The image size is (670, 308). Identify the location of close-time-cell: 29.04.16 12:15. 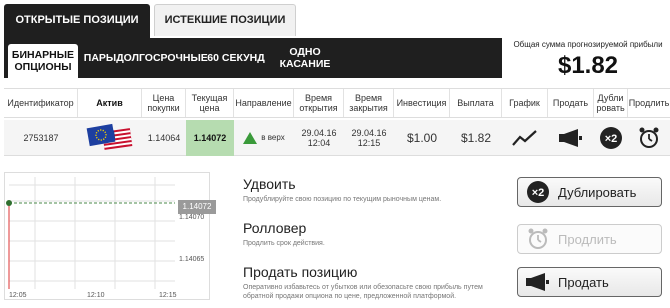
(369, 138).